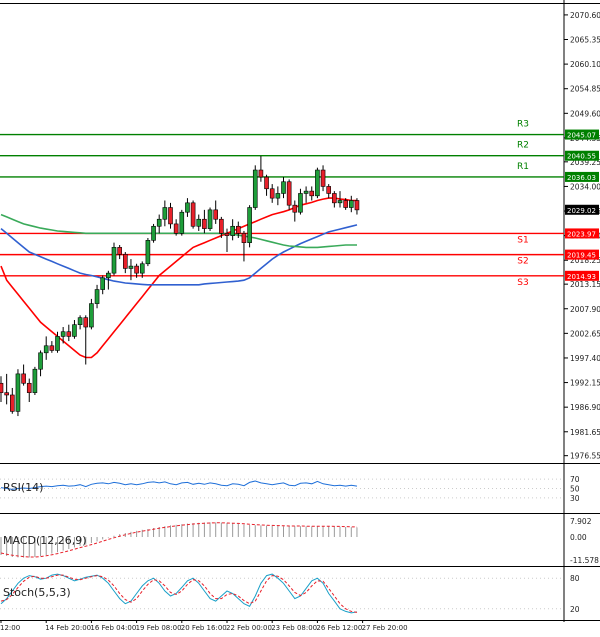  What do you see at coordinates (575, 498) in the screenshot?
I see `rsi-tick-label: 30` at bounding box center [575, 498].